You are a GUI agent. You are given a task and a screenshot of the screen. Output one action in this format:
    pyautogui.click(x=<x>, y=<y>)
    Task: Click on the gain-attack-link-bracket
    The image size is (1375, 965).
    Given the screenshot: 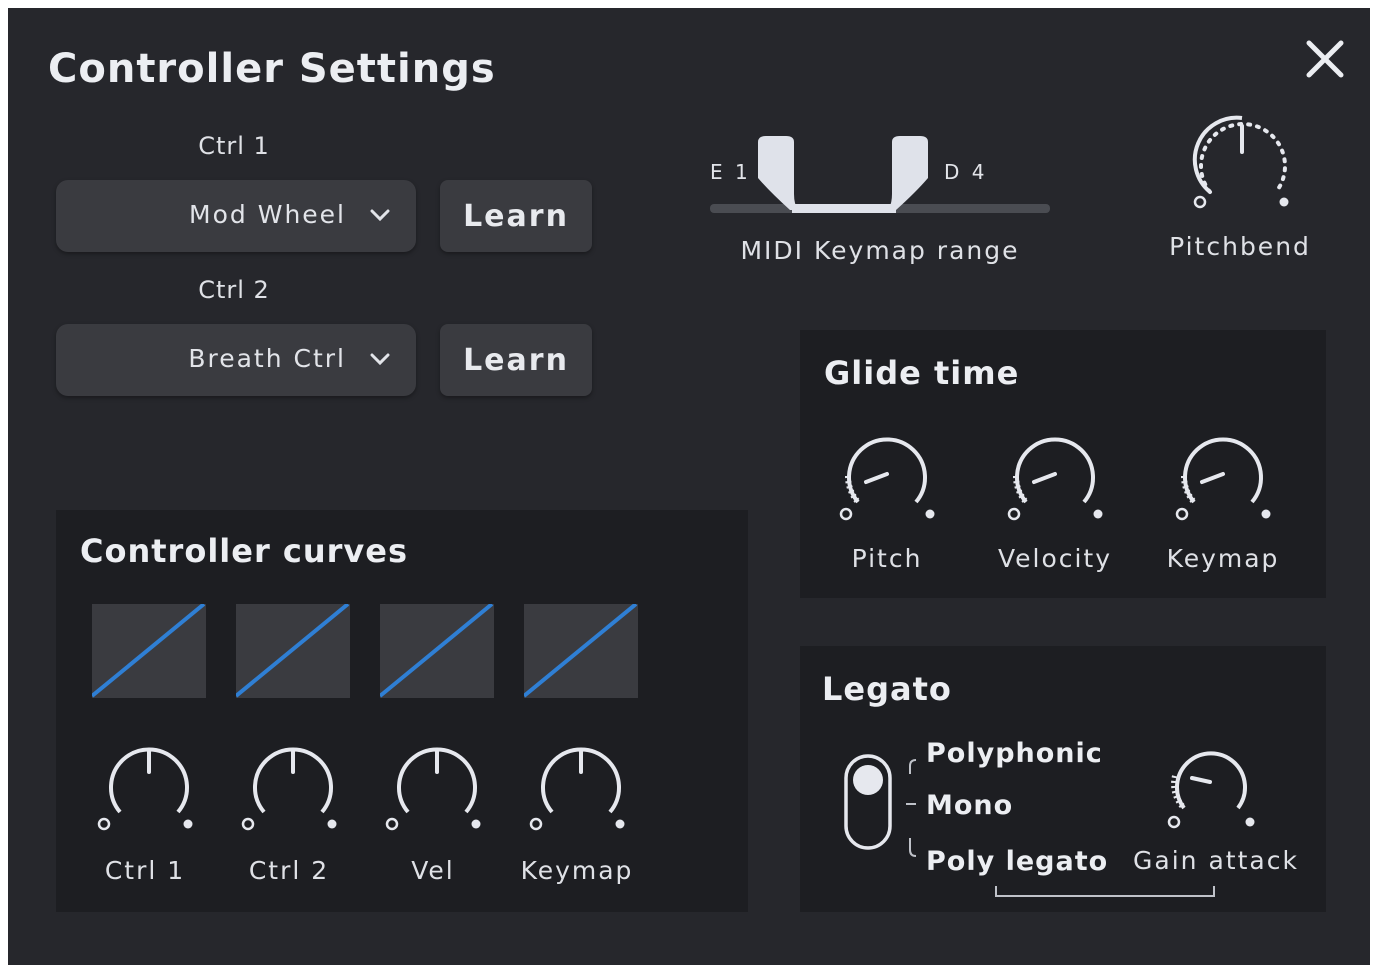 What is the action you would take?
    pyautogui.click(x=1106, y=892)
    